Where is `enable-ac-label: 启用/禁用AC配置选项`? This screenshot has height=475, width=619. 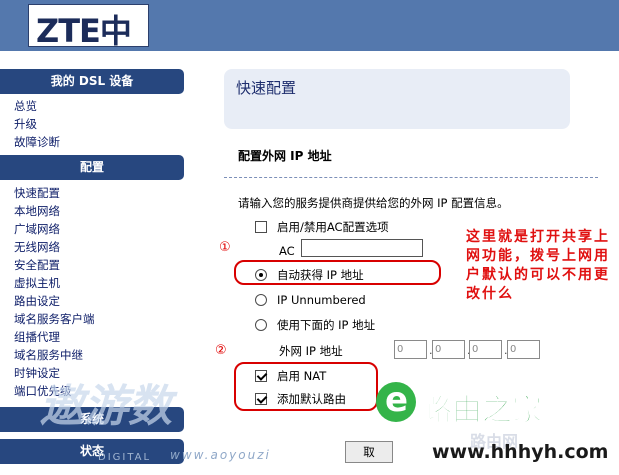 enable-ac-label: 启用/禁用AC配置选项 is located at coordinates (333, 227).